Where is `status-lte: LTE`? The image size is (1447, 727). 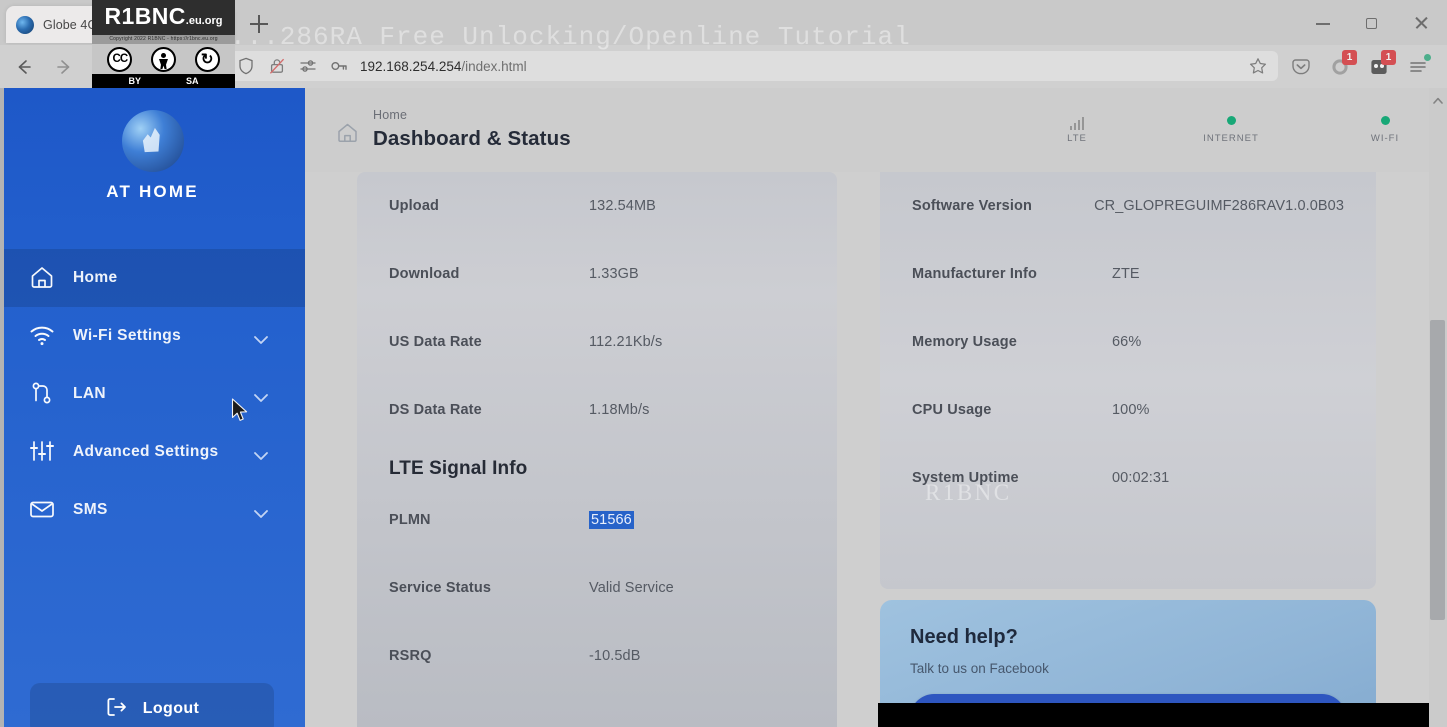
status-lte: LTE is located at coordinates (1077, 127).